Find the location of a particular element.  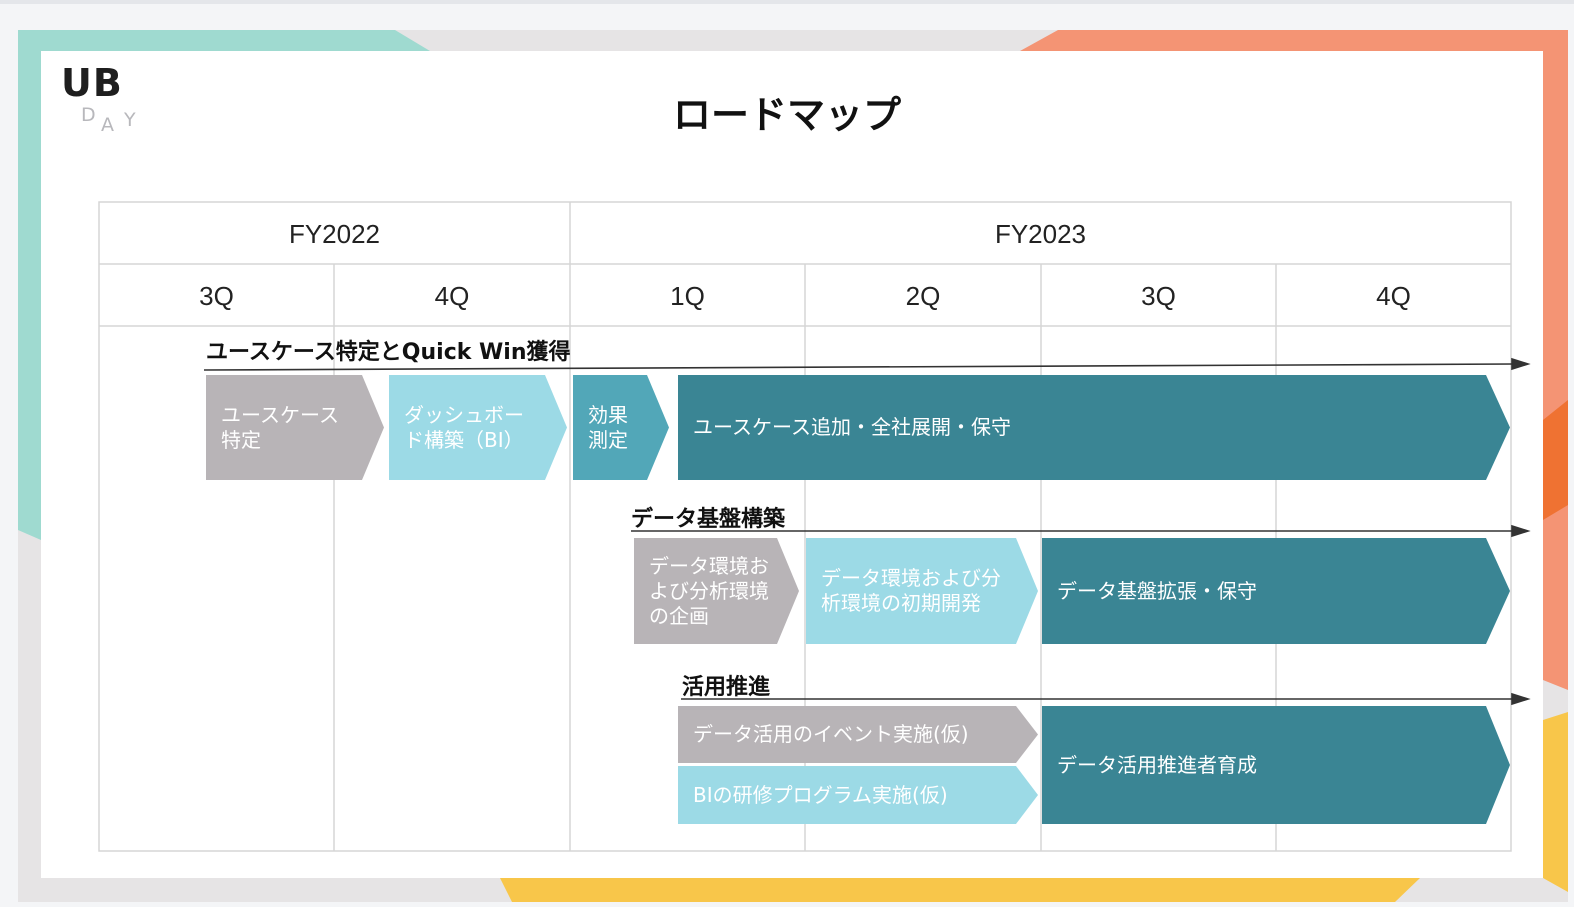

phase-label-data-platform: データ基盤構築 is located at coordinates (708, 519).